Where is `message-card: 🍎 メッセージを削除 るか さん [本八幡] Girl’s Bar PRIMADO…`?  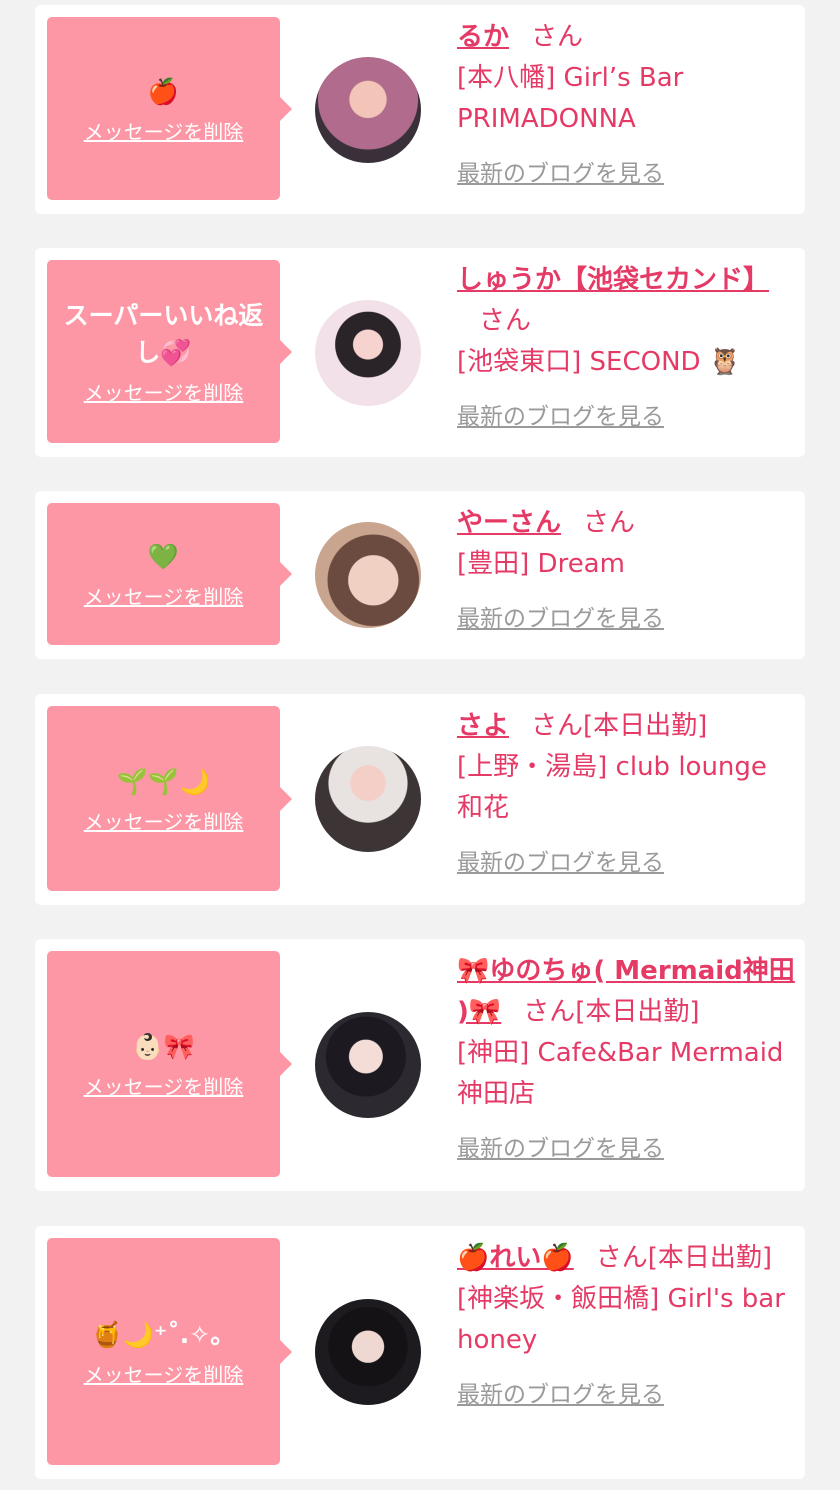 message-card: 🍎 メッセージを削除 るか さん [本八幡] Girl’s Bar PRIMADO… is located at coordinates (420, 109).